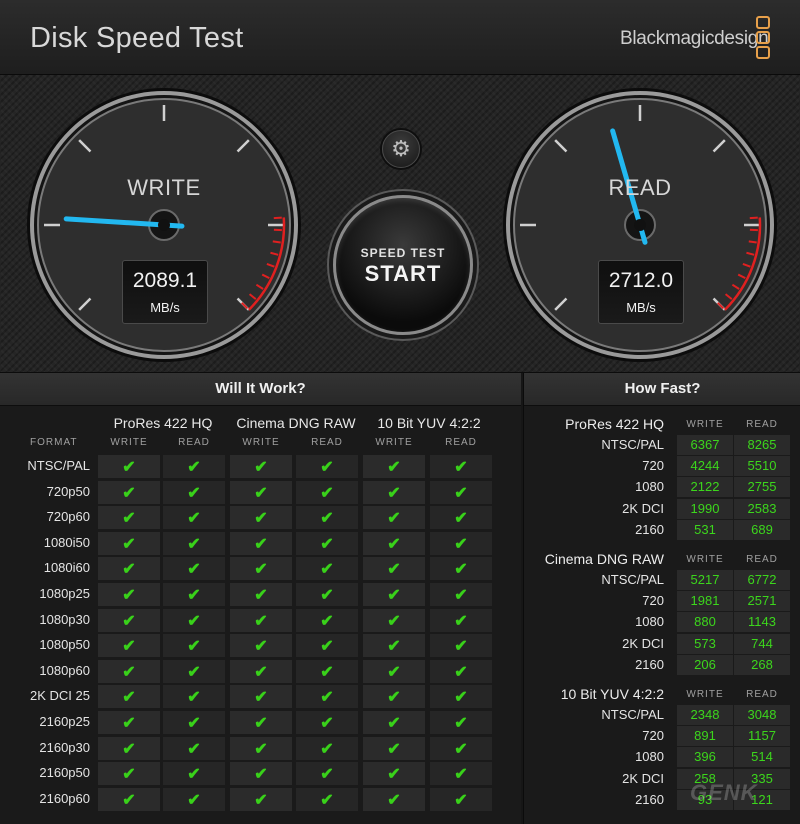 This screenshot has height=824, width=800. What do you see at coordinates (296, 423) in the screenshot?
I see `will-group-cinema-dng: Cinema DNG RAW` at bounding box center [296, 423].